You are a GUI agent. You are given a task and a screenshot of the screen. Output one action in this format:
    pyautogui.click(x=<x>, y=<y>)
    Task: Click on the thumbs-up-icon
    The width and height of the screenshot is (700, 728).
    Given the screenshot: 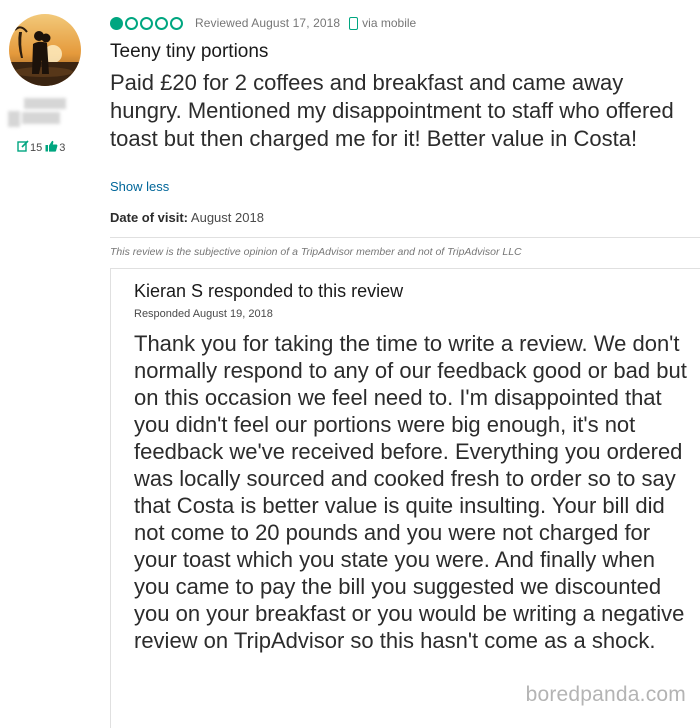 What is the action you would take?
    pyautogui.click(x=51, y=148)
    